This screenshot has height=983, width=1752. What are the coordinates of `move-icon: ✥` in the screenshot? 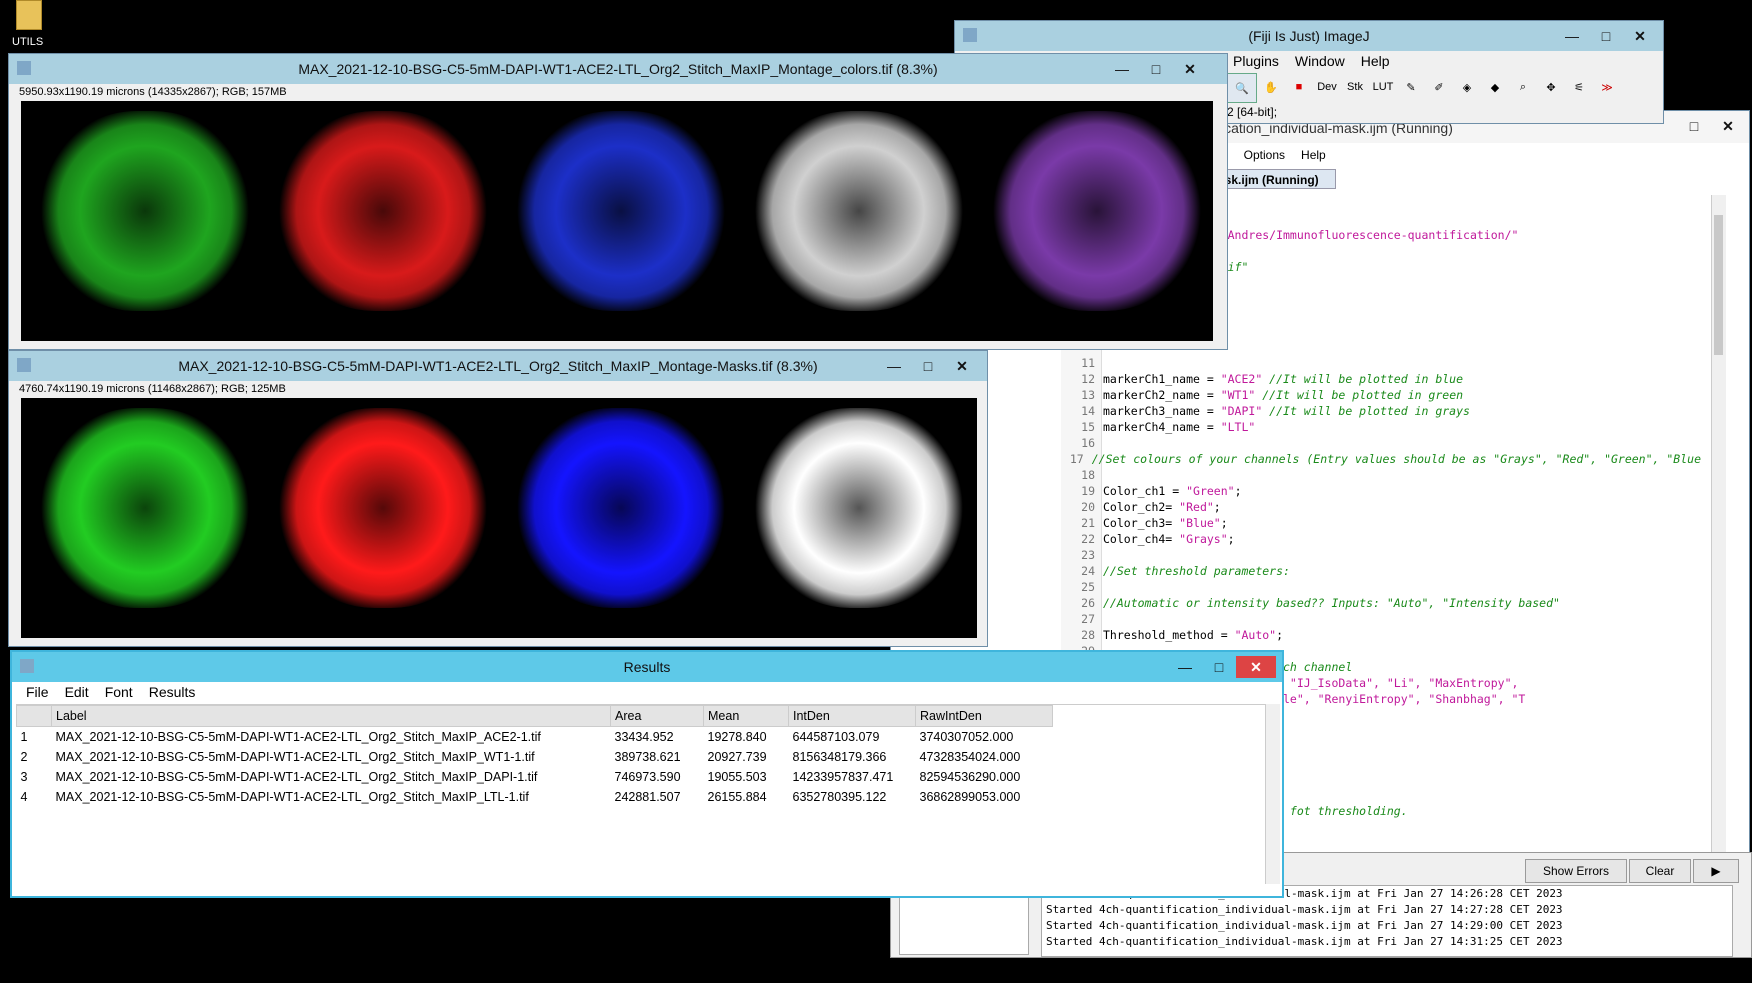 It's located at (1551, 87).